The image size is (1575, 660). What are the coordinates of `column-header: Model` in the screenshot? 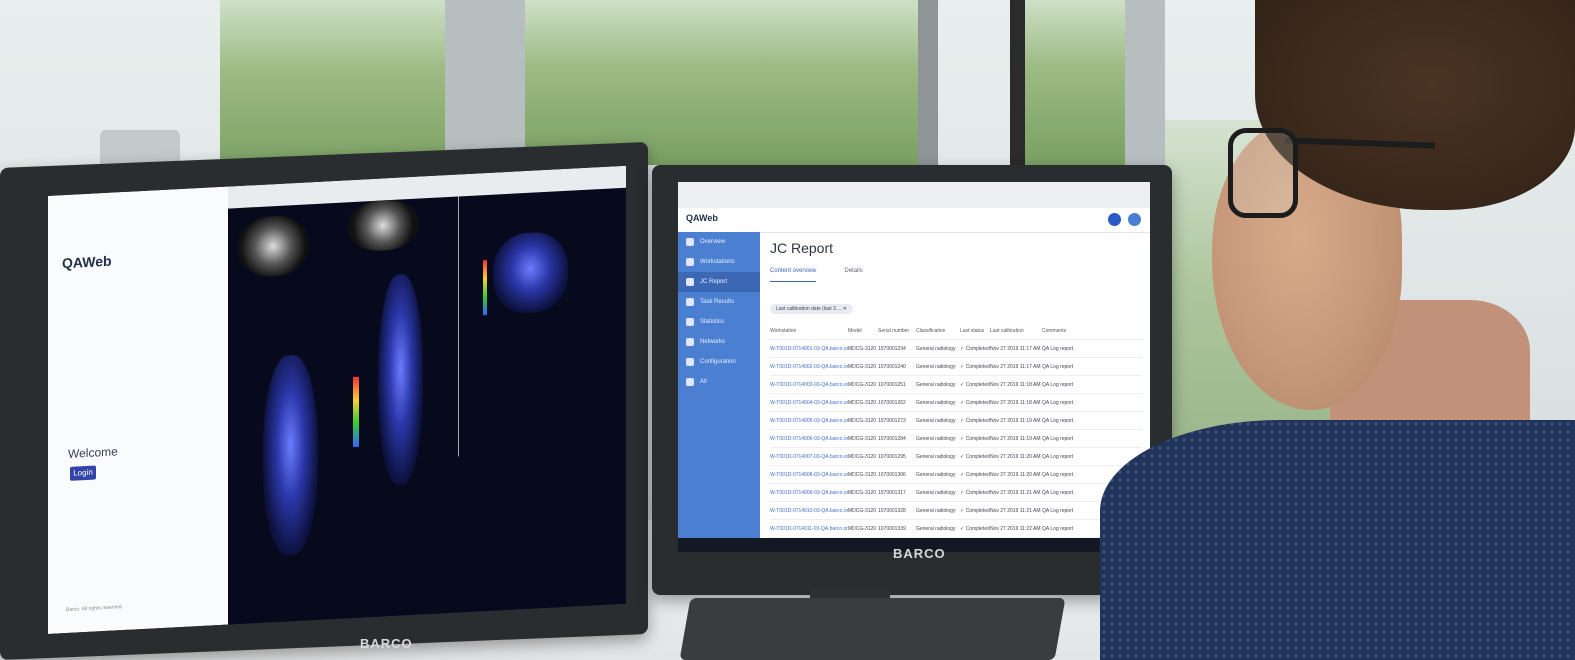 It's located at (863, 331).